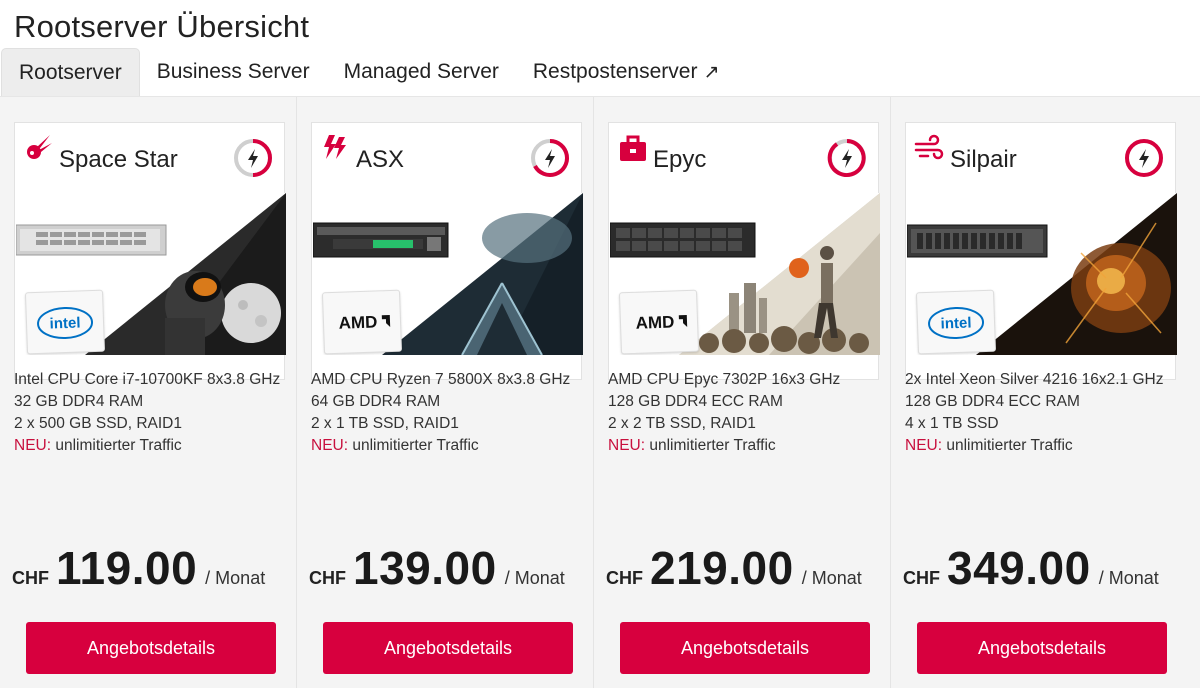 The height and width of the screenshot is (688, 1200). I want to click on briefcase-icon, so click(633, 148).